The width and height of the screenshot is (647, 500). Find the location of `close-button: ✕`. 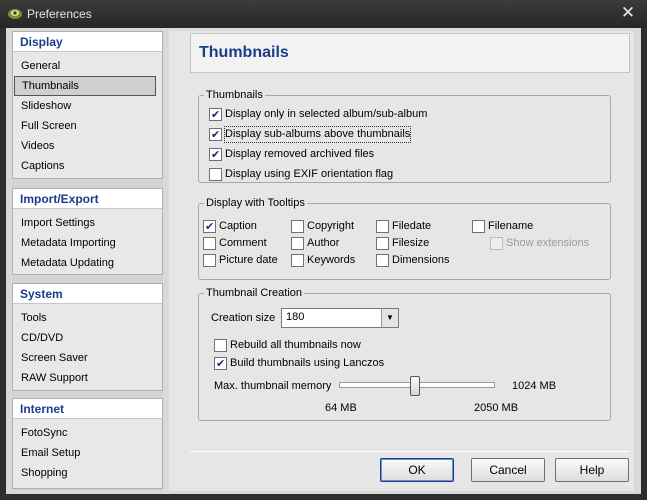

close-button: ✕ is located at coordinates (628, 13).